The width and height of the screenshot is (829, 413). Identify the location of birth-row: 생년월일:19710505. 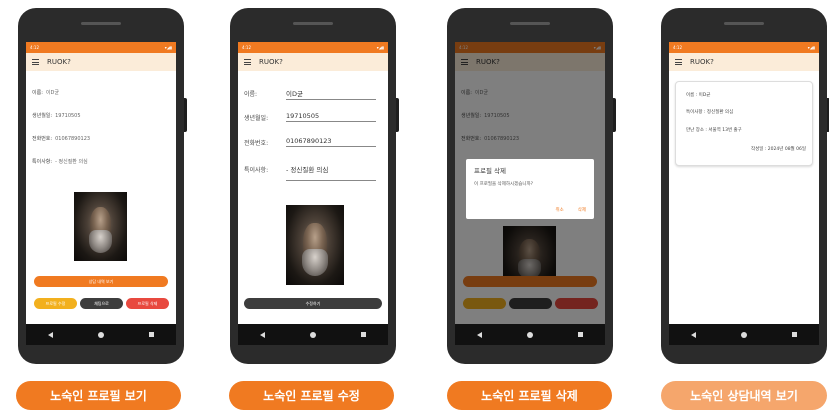
(56, 115).